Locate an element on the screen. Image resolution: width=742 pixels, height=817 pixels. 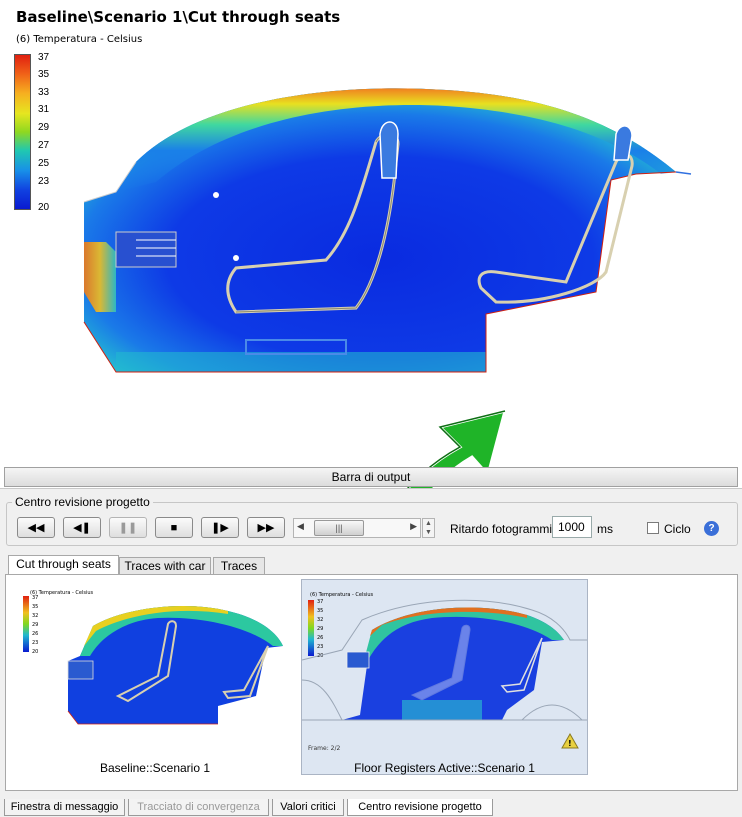
thumbnail-label: Floor Registers Active::Scenario 1 is located at coordinates (444, 768).